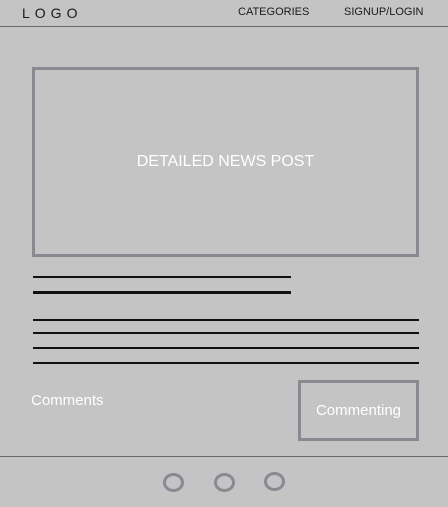 Image resolution: width=448 pixels, height=507 pixels. Describe the element at coordinates (224, 13) in the screenshot. I see `header: LOGO CATEGORIES SIGNUP/LOGIN` at that location.